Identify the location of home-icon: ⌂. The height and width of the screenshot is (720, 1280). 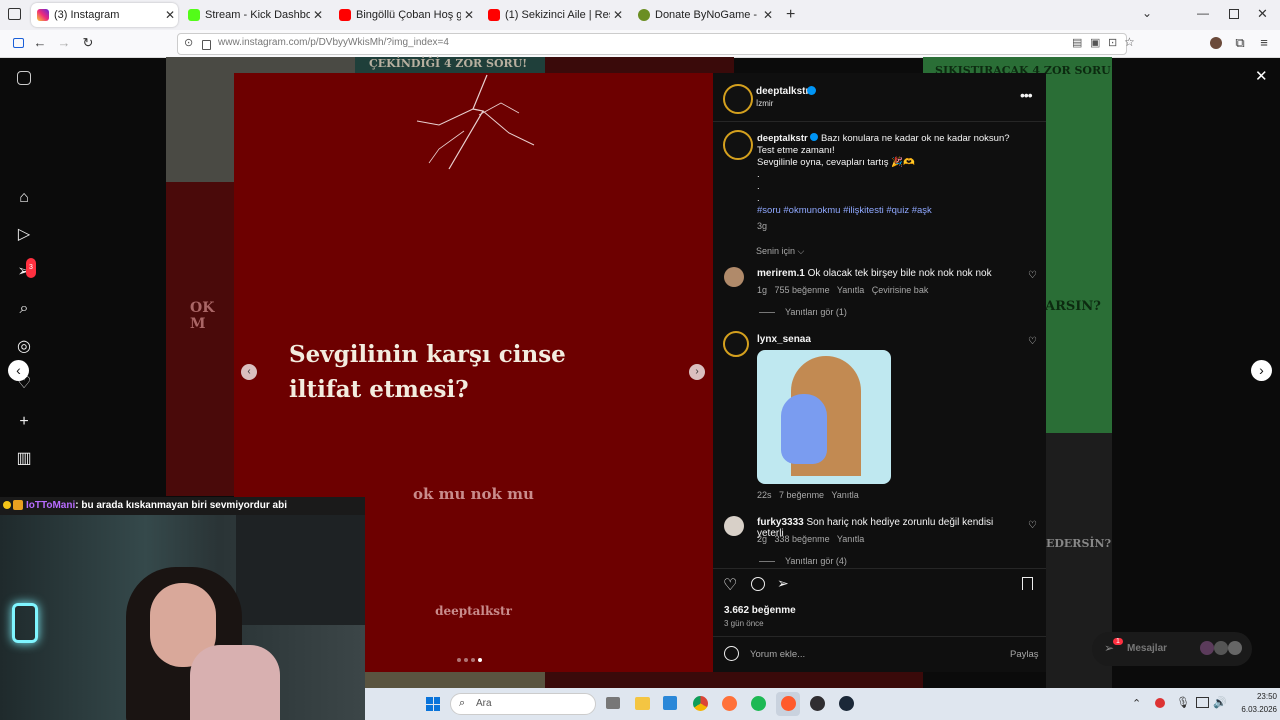
(24, 198).